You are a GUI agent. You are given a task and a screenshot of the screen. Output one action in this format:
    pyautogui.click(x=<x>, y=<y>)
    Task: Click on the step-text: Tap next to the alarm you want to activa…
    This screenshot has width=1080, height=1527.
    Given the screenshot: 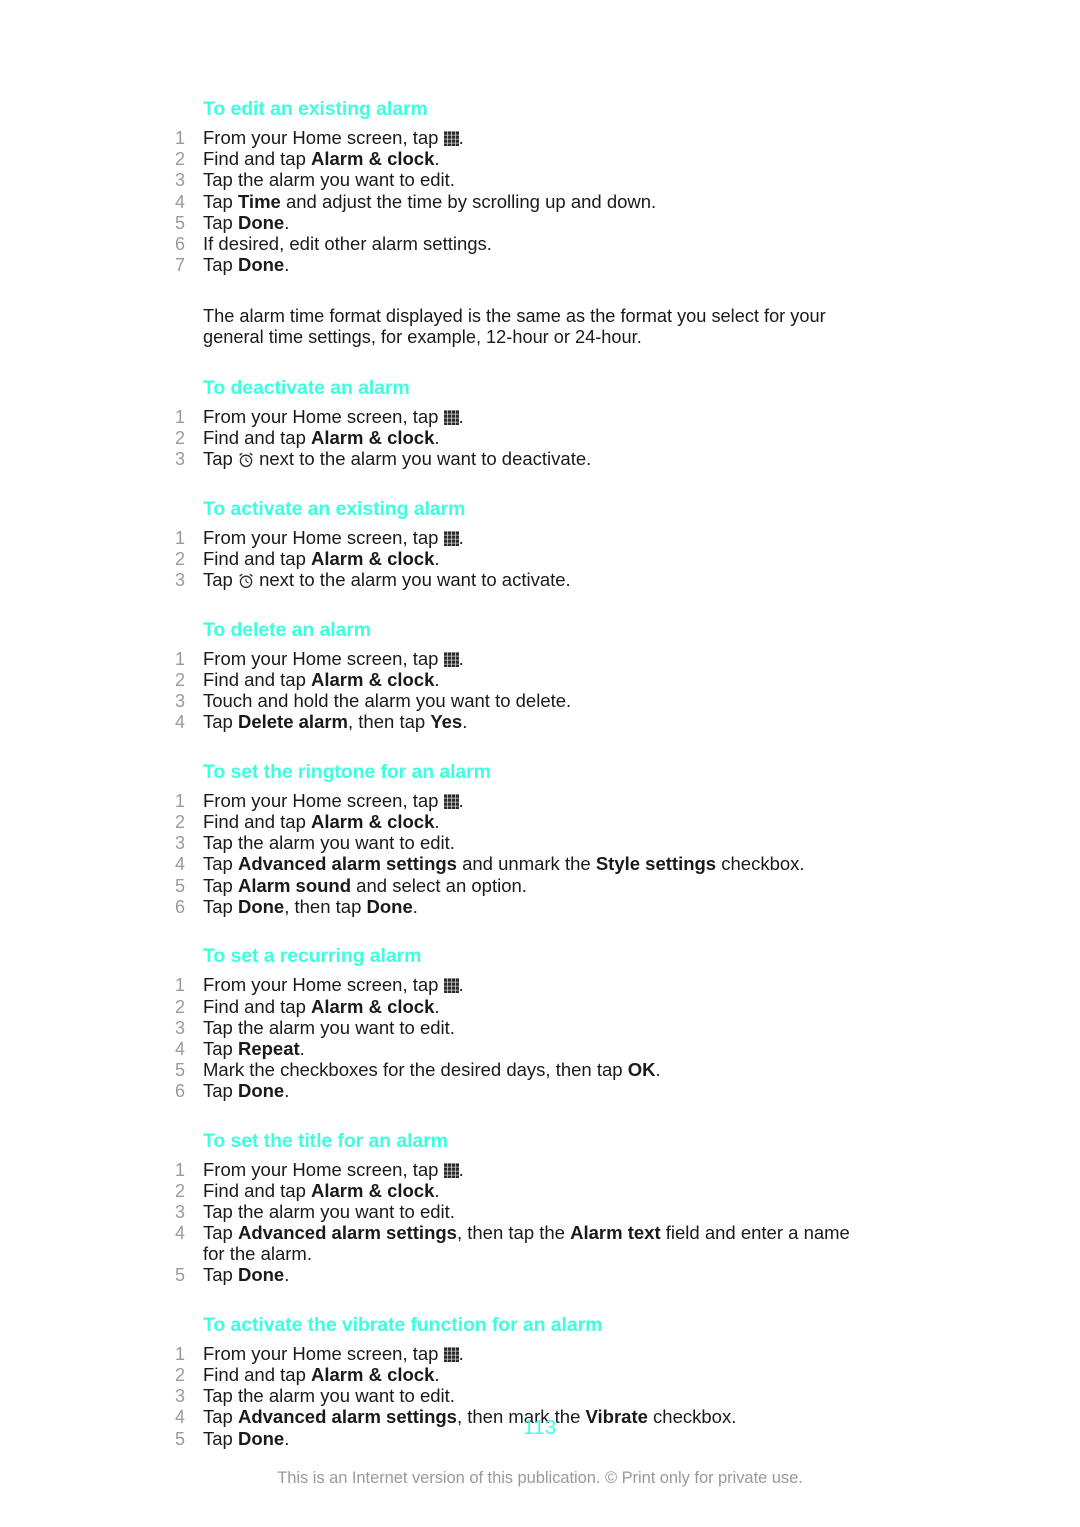 What is the action you would take?
    pyautogui.click(x=387, y=579)
    